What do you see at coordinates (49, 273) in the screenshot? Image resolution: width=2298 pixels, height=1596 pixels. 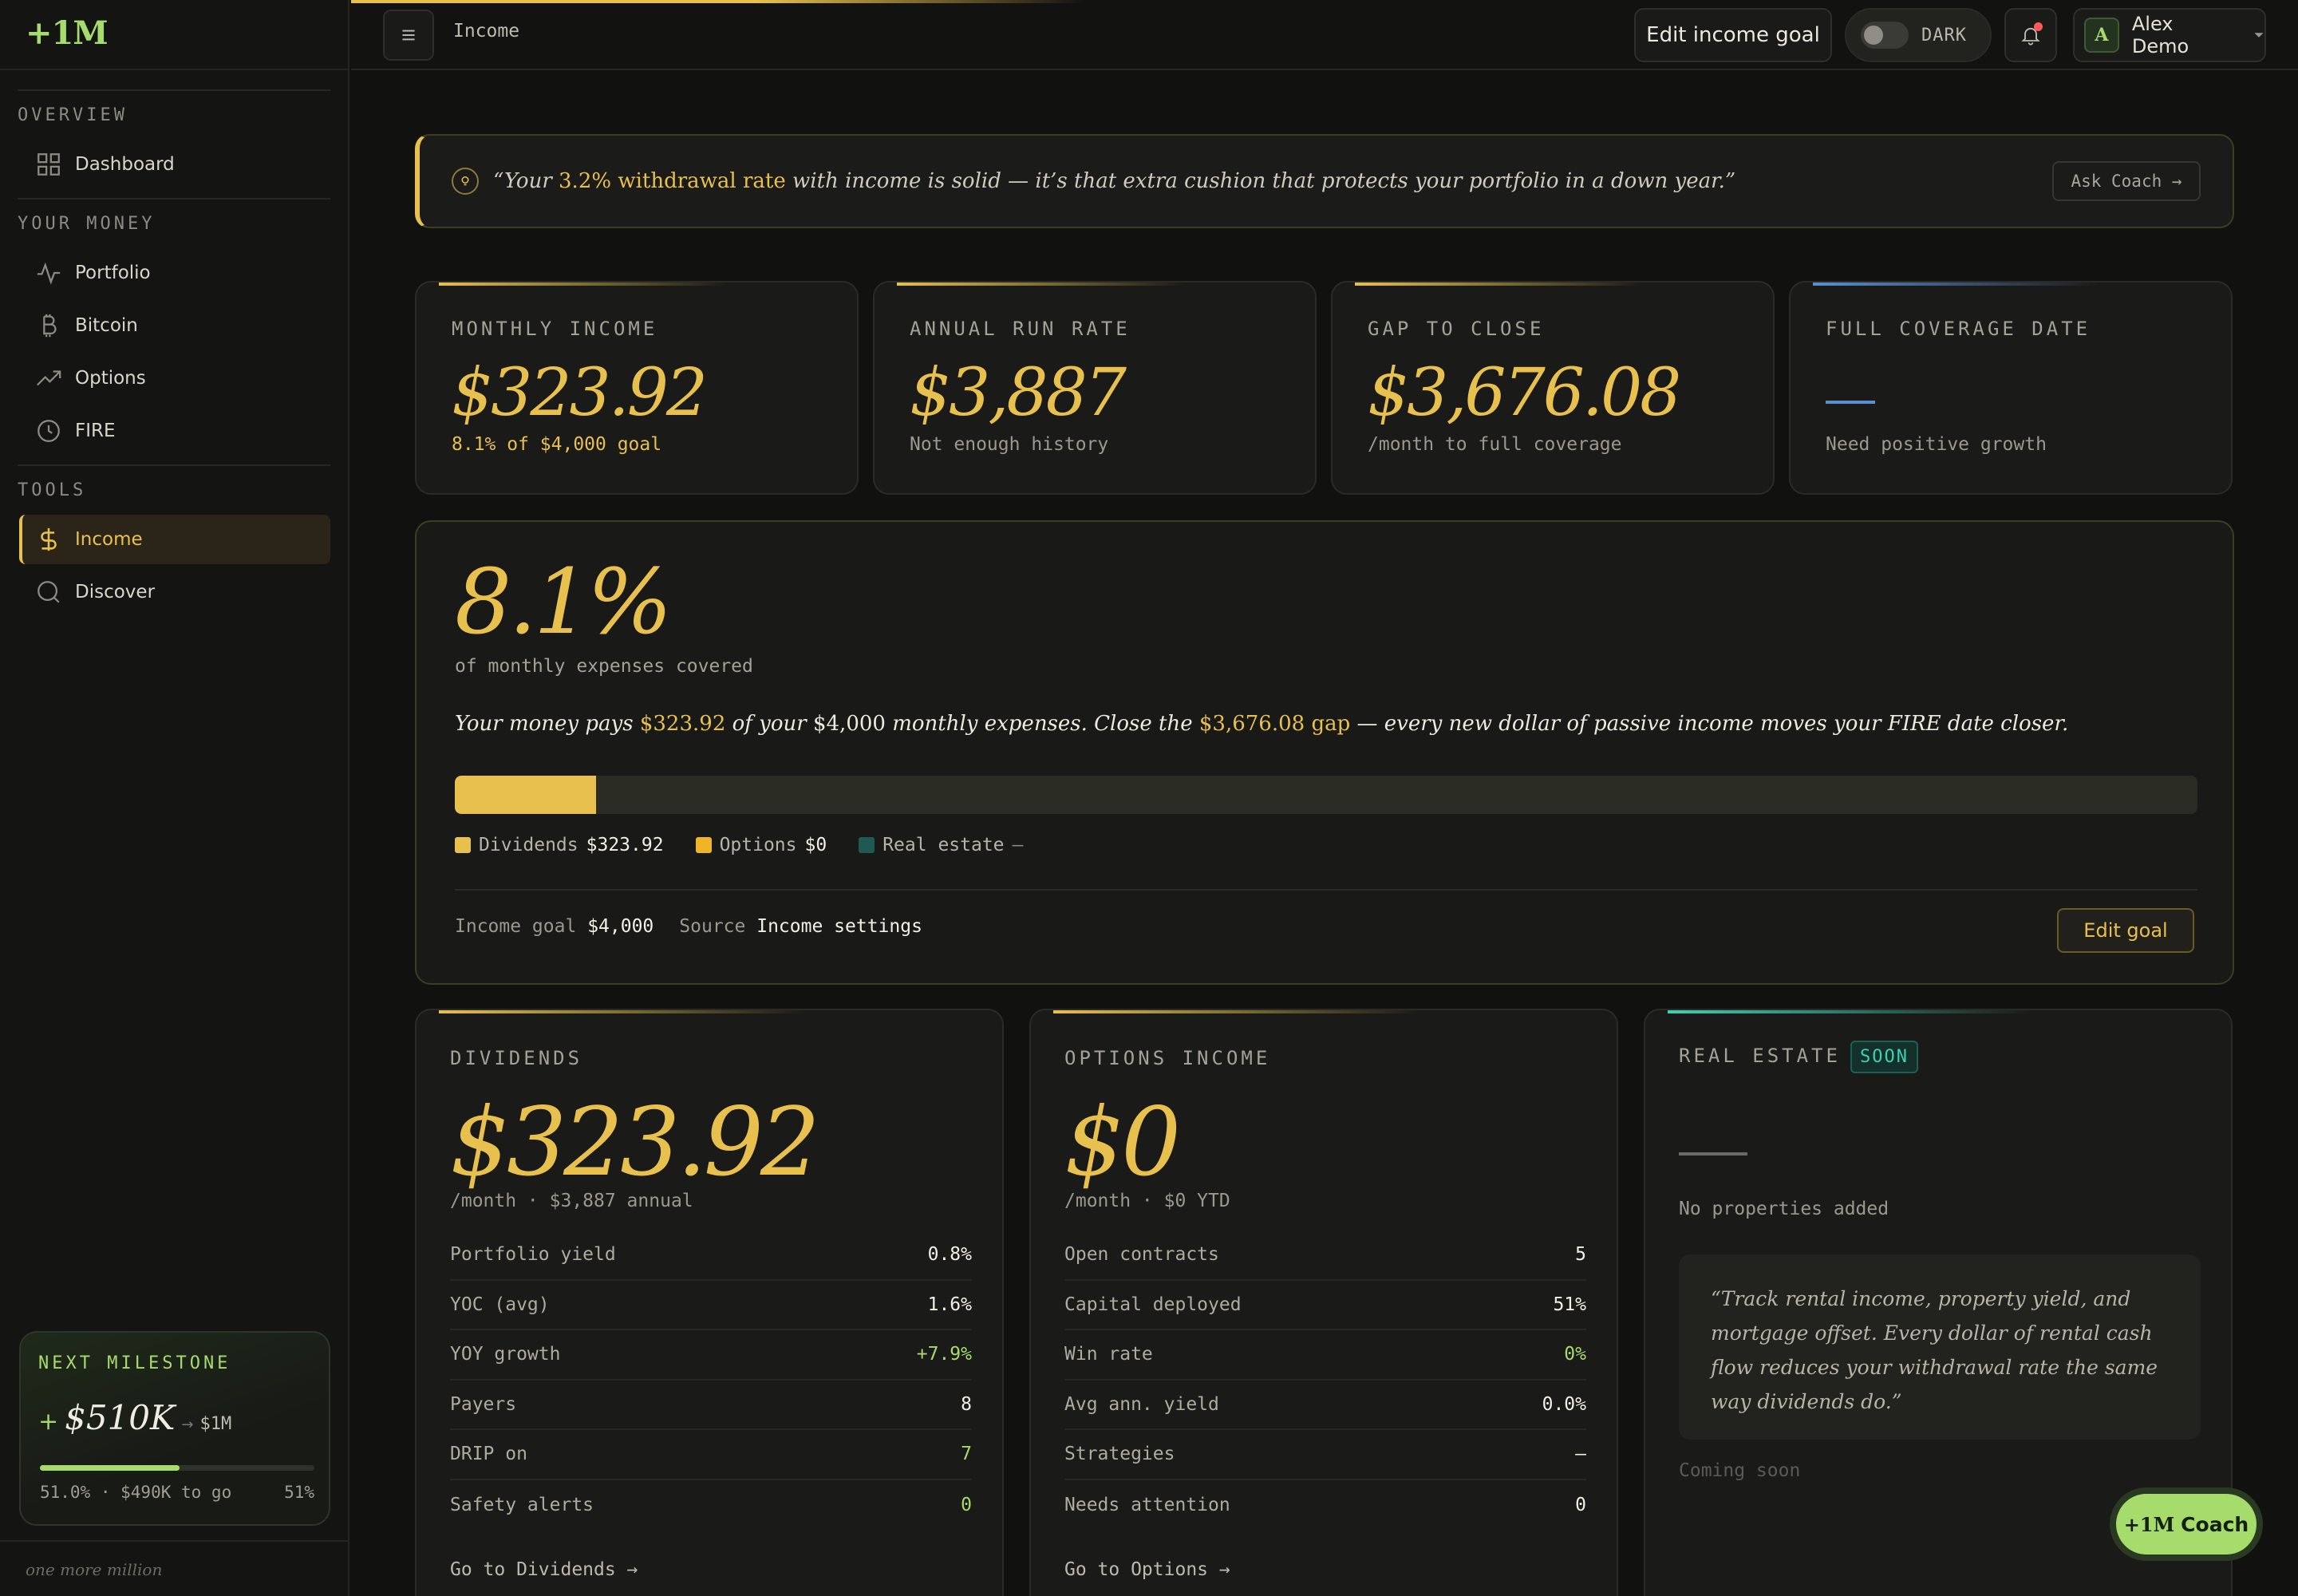 I see `activity-icon` at bounding box center [49, 273].